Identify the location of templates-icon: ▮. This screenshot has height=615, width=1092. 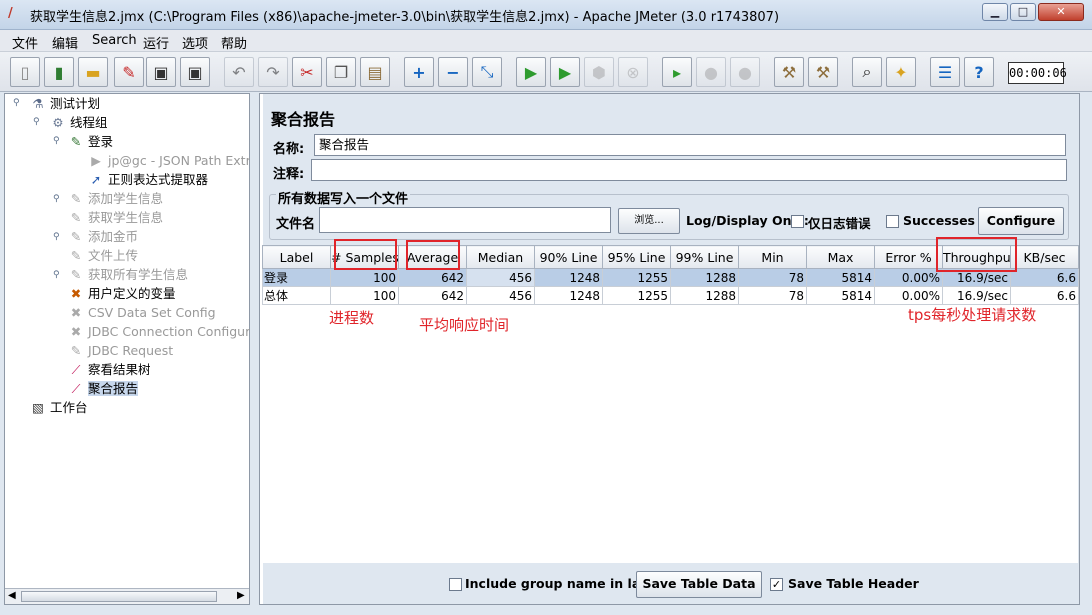
(59, 72).